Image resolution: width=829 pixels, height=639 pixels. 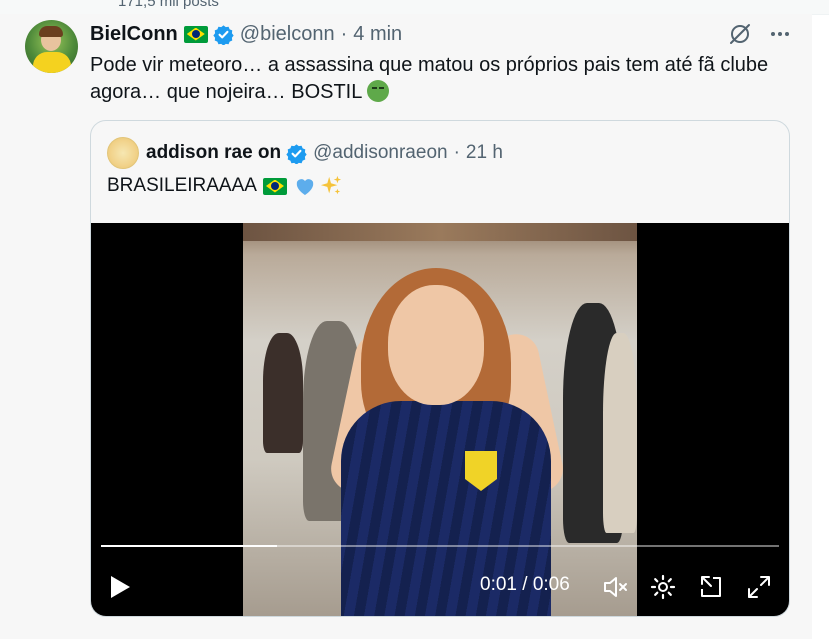 What do you see at coordinates (414, 7) in the screenshot?
I see `previous-item-strip: 171,5 mil posts` at bounding box center [414, 7].